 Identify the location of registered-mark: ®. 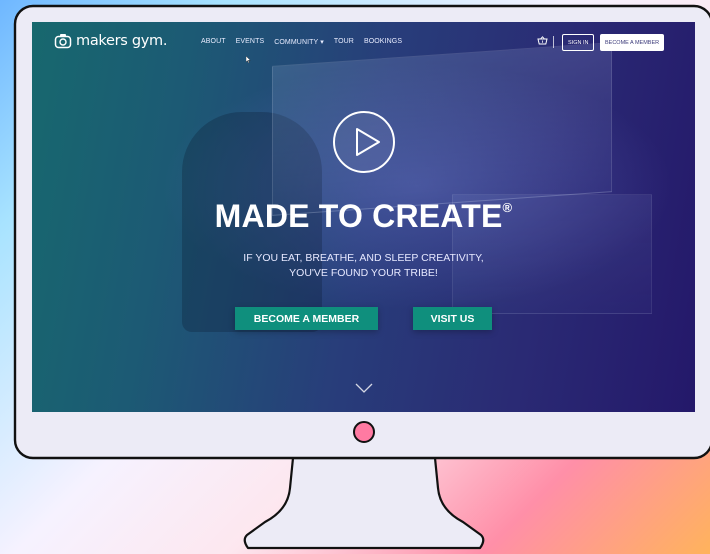
(507, 207).